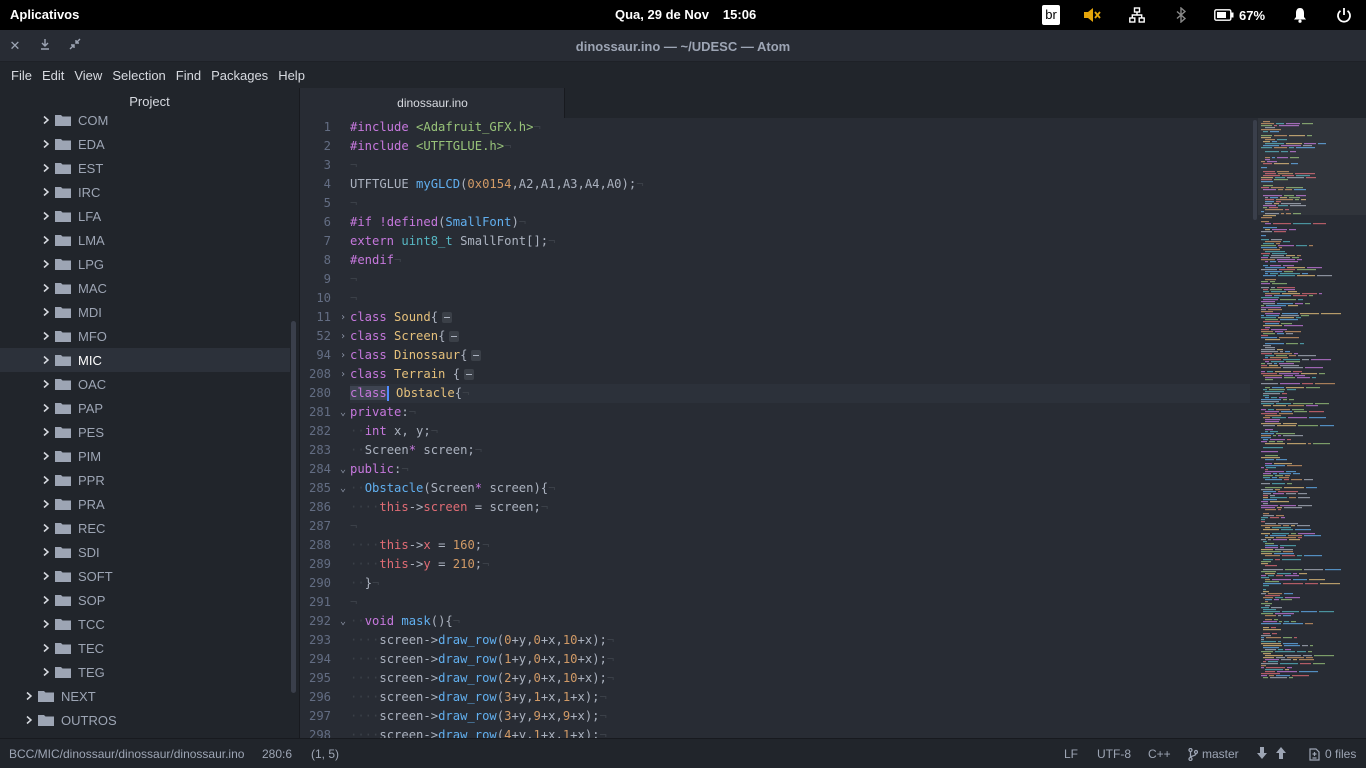  Describe the element at coordinates (145, 528) in the screenshot. I see `tree-item-rec: REC` at that location.